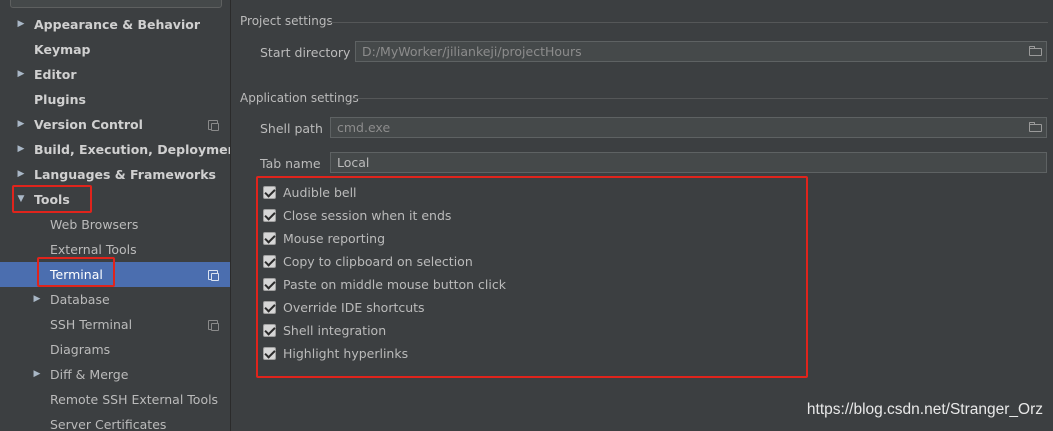  What do you see at coordinates (688, 162) in the screenshot?
I see `tab-name-field: Local` at bounding box center [688, 162].